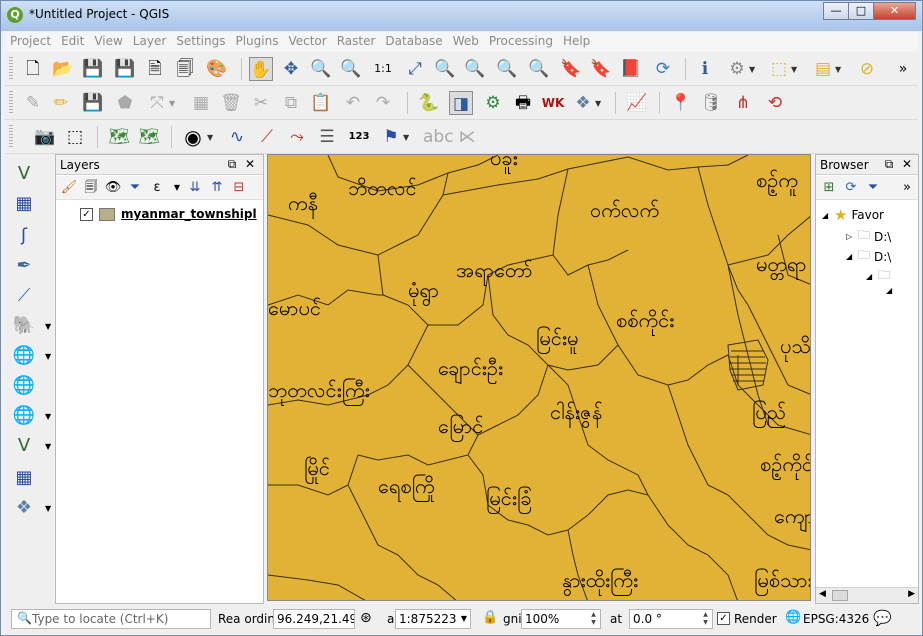 This screenshot has width=923, height=636. Describe the element at coordinates (882, 618) in the screenshot. I see `messages-icon: 💬` at that location.